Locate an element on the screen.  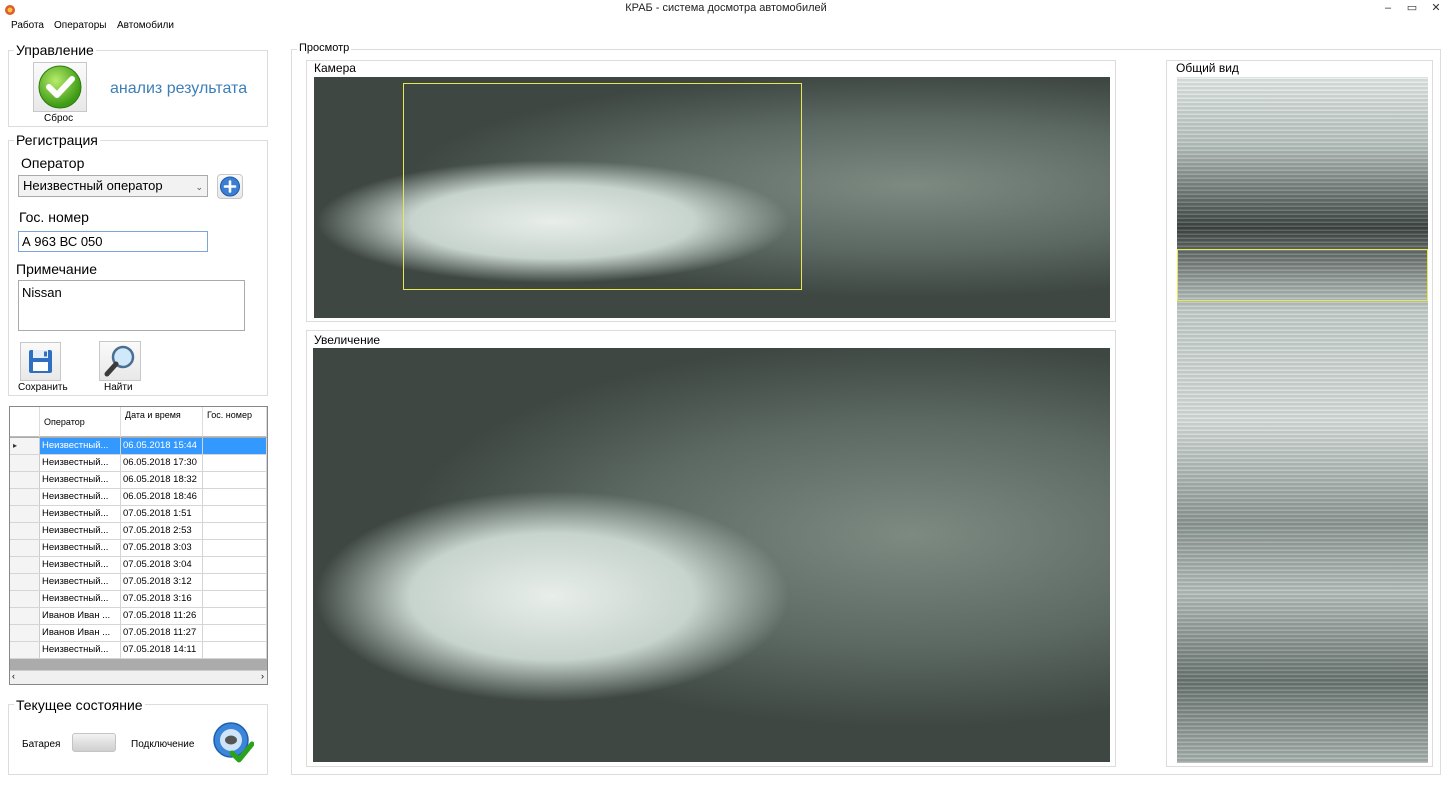
table-row: Неизвестный... 07.05.2018 3:03 is located at coordinates (138, 548).